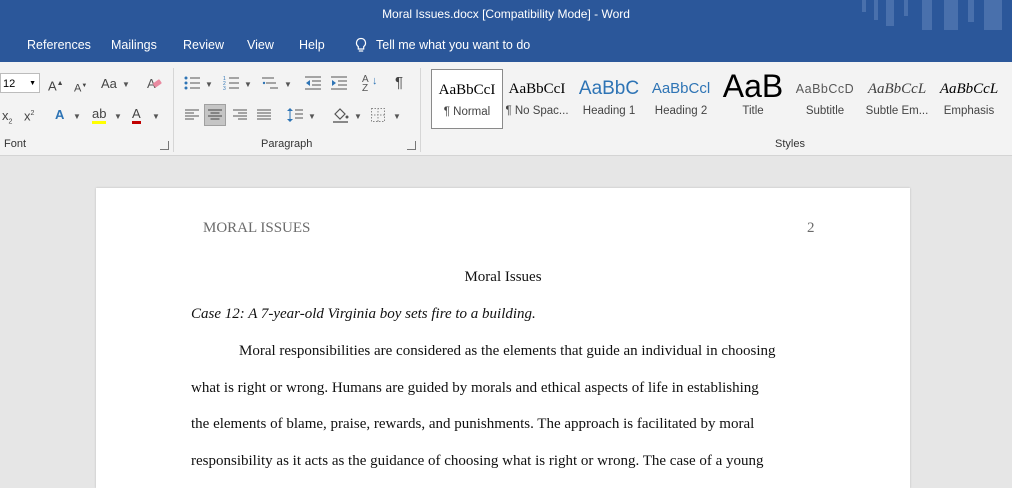  I want to click on font-color-dropdown-icon: ▼, so click(156, 116).